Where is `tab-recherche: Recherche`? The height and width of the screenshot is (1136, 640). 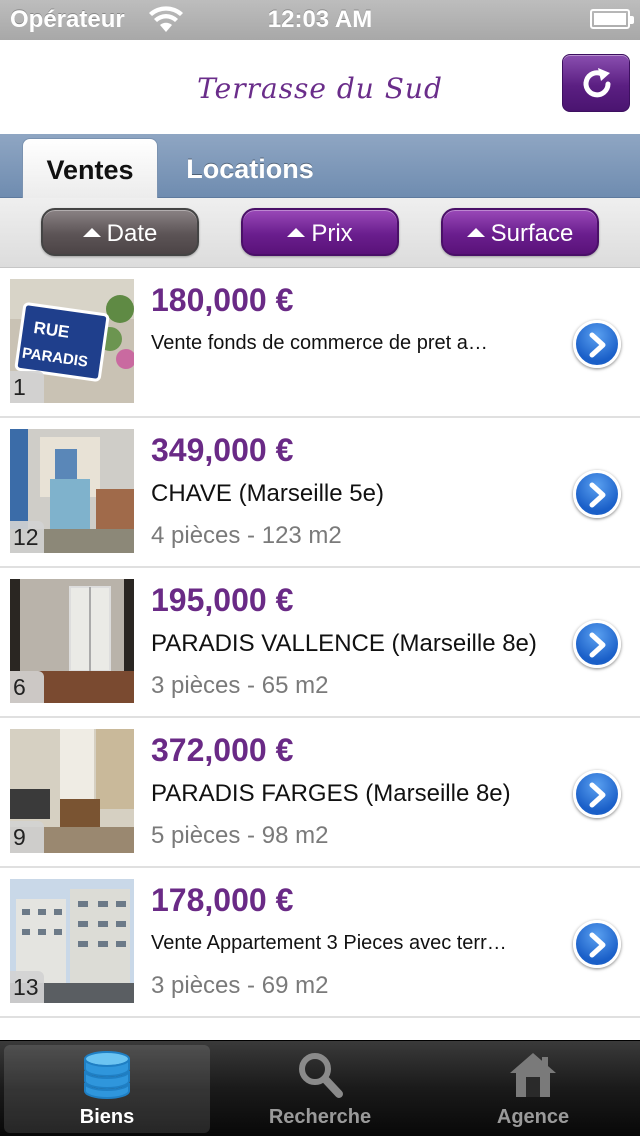 tab-recherche: Recherche is located at coordinates (320, 1089).